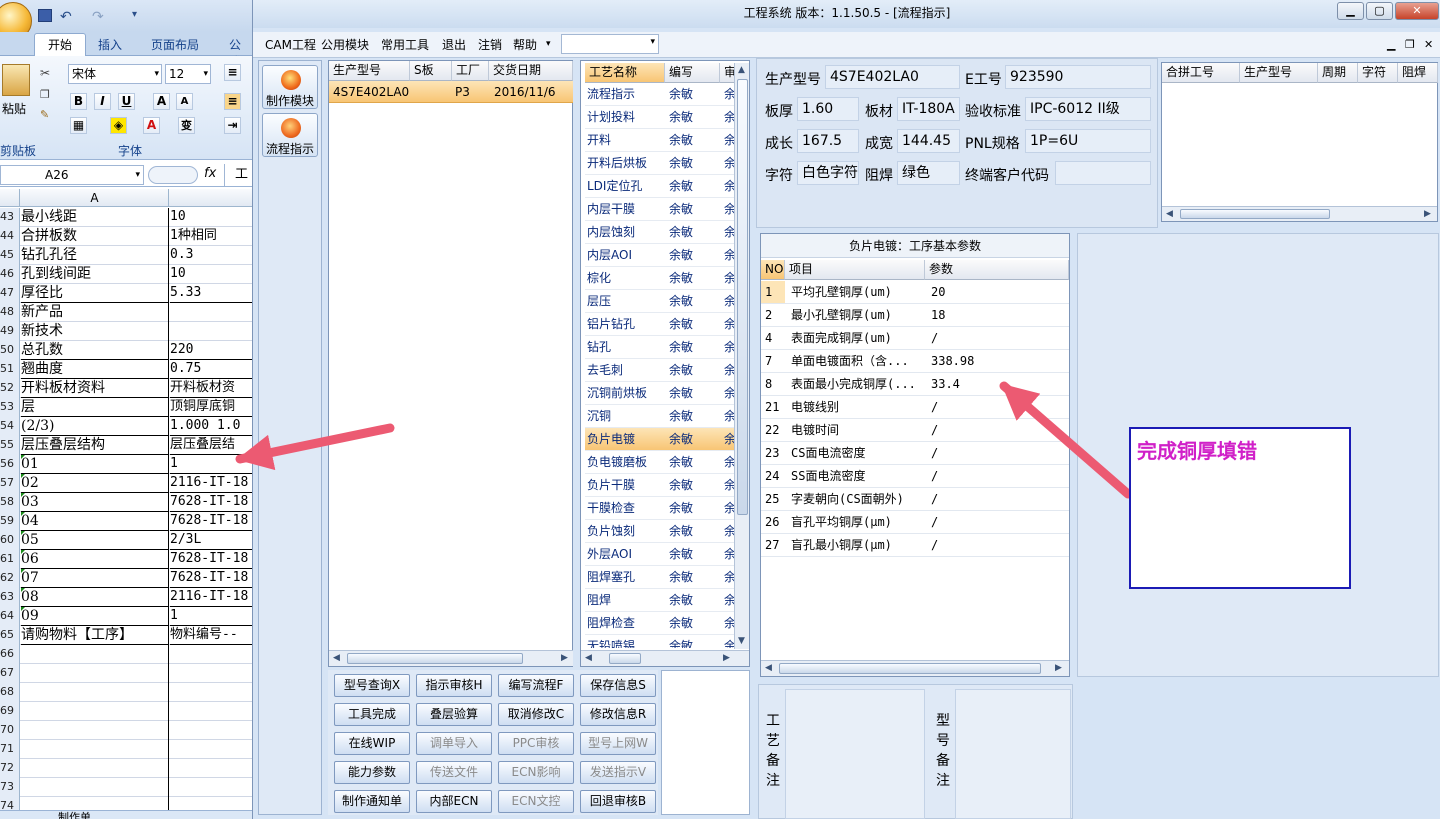 Image resolution: width=1440 pixels, height=819 pixels. I want to click on annotation-layer, so click(684, 440).